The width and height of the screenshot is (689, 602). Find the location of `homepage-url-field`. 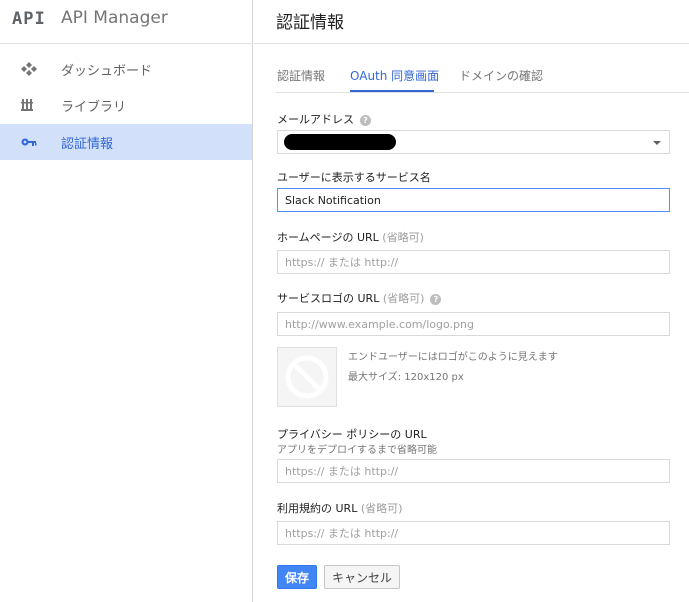

homepage-url-field is located at coordinates (473, 262).